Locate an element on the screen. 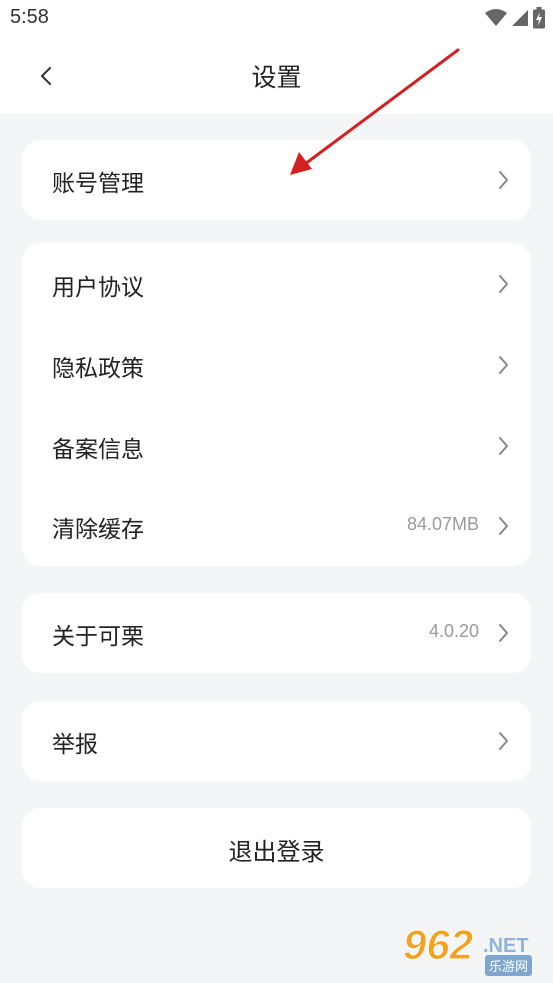 The width and height of the screenshot is (553, 983). status-bar: 5:58 is located at coordinates (276, 19).